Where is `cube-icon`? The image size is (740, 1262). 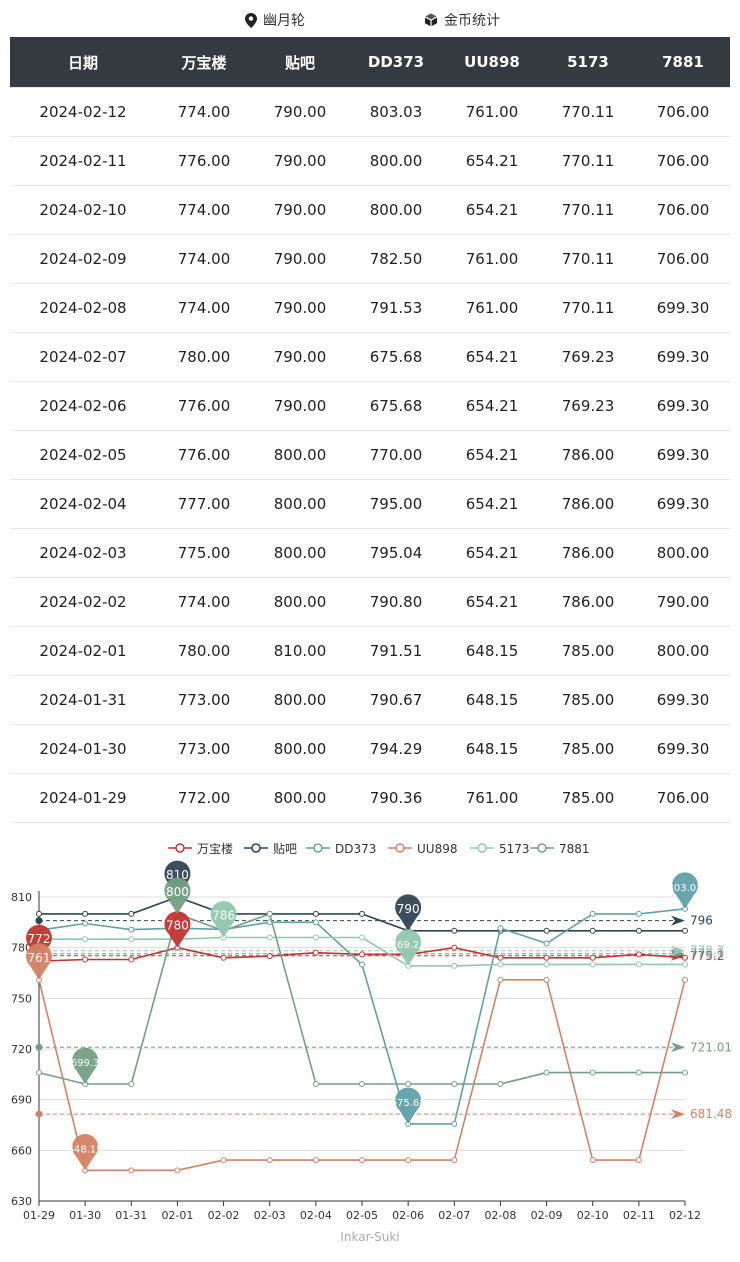 cube-icon is located at coordinates (431, 20).